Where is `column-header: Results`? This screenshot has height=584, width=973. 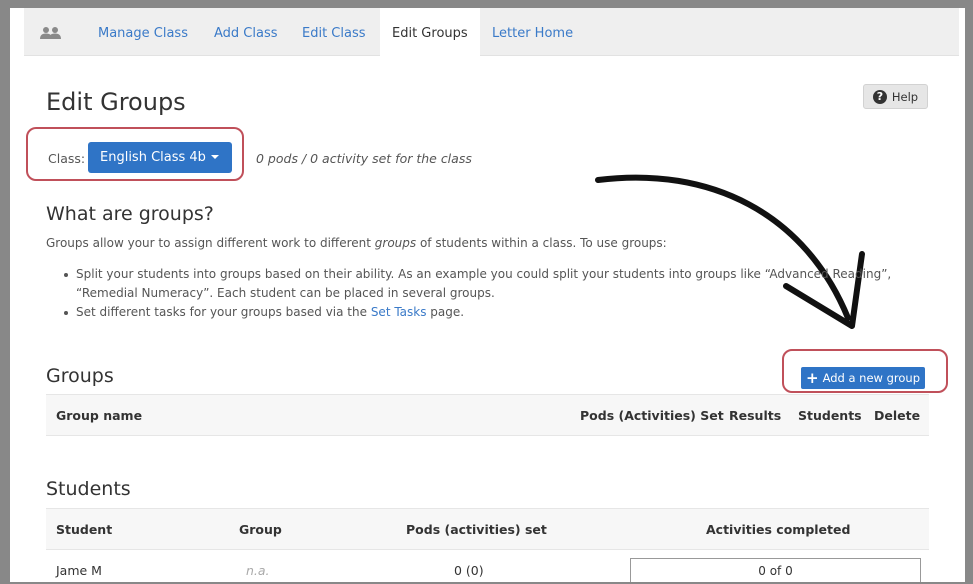 column-header: Results is located at coordinates (755, 415).